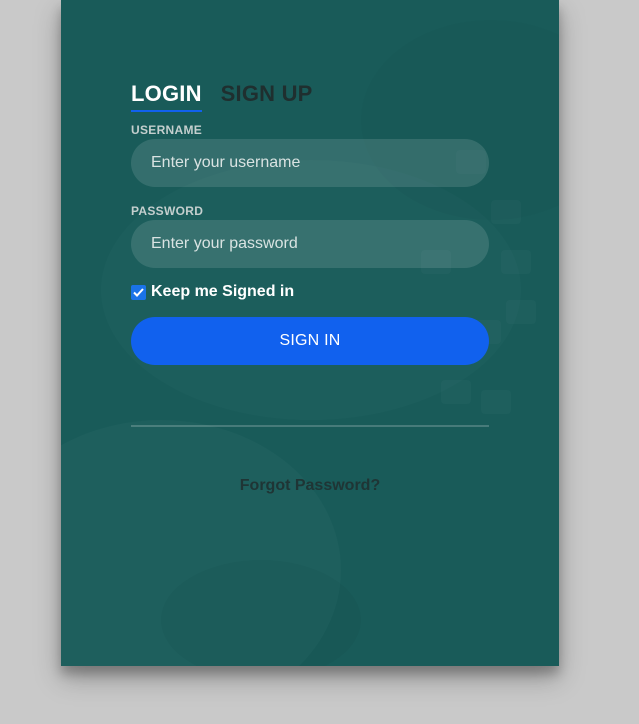  What do you see at coordinates (267, 96) in the screenshot?
I see `tab-signup: SIGN UP` at bounding box center [267, 96].